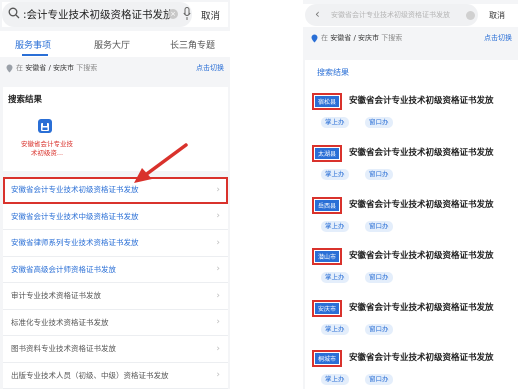 Image resolution: width=518 pixels, height=389 pixels. I want to click on list-item-label: 安徽省会计专业技术初级资格证书发放, so click(75, 190).